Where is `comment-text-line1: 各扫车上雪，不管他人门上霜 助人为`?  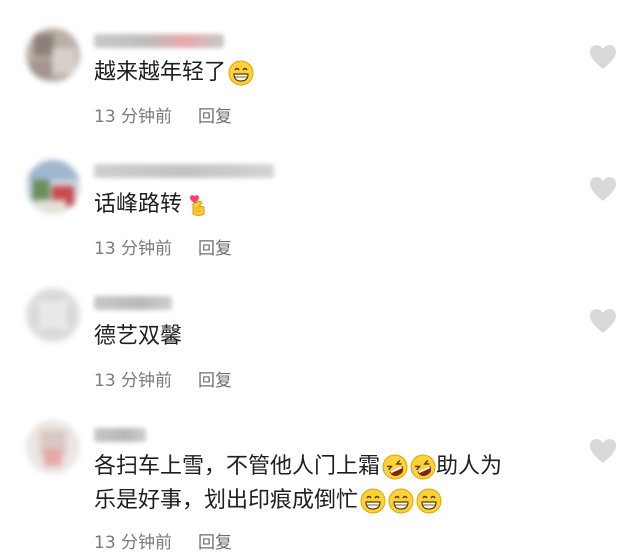 comment-text-line1: 各扫车上雪，不管他人门上霜 助人为 is located at coordinates (298, 467).